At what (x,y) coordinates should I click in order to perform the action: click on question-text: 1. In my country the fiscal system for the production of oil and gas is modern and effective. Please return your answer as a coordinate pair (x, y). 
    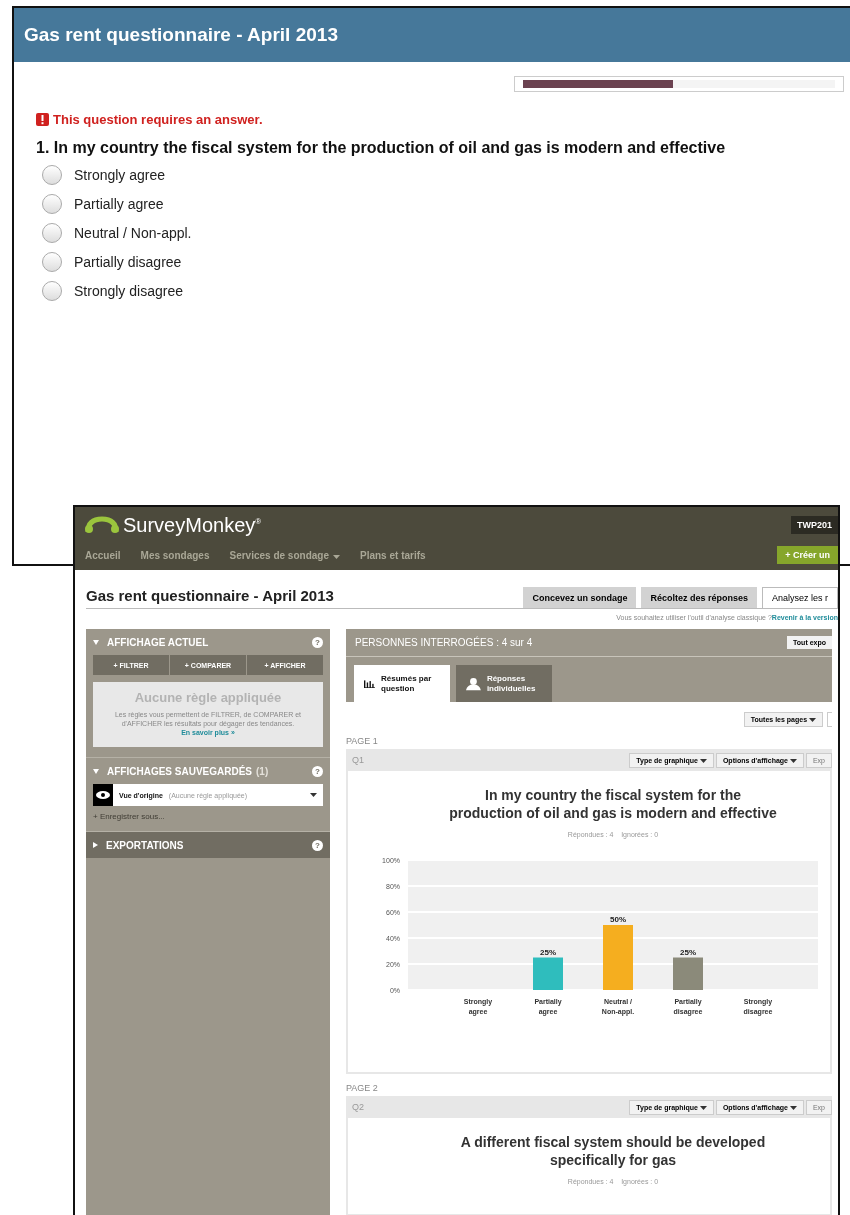
    Looking at the image, I should click on (381, 148).